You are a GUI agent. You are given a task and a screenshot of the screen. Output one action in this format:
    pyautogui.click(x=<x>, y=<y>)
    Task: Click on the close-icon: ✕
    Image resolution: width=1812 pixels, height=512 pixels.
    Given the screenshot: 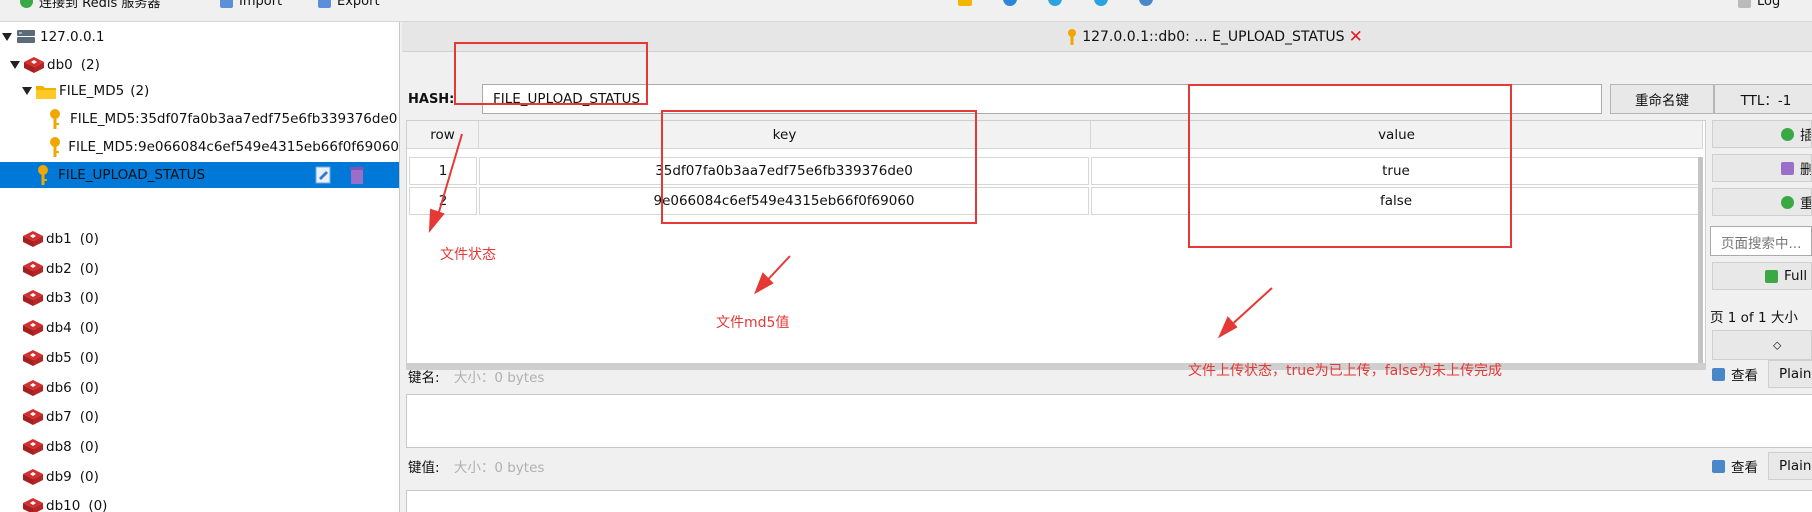 What is the action you would take?
    pyautogui.click(x=1356, y=37)
    